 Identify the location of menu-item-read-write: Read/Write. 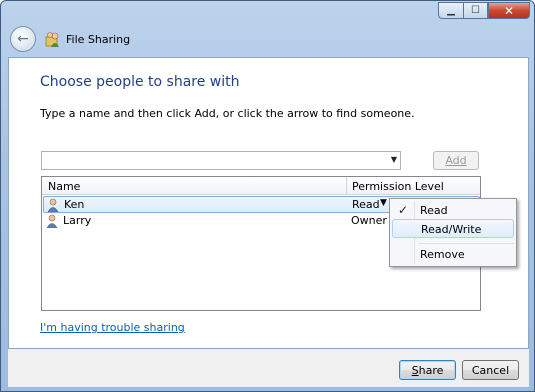
(453, 228).